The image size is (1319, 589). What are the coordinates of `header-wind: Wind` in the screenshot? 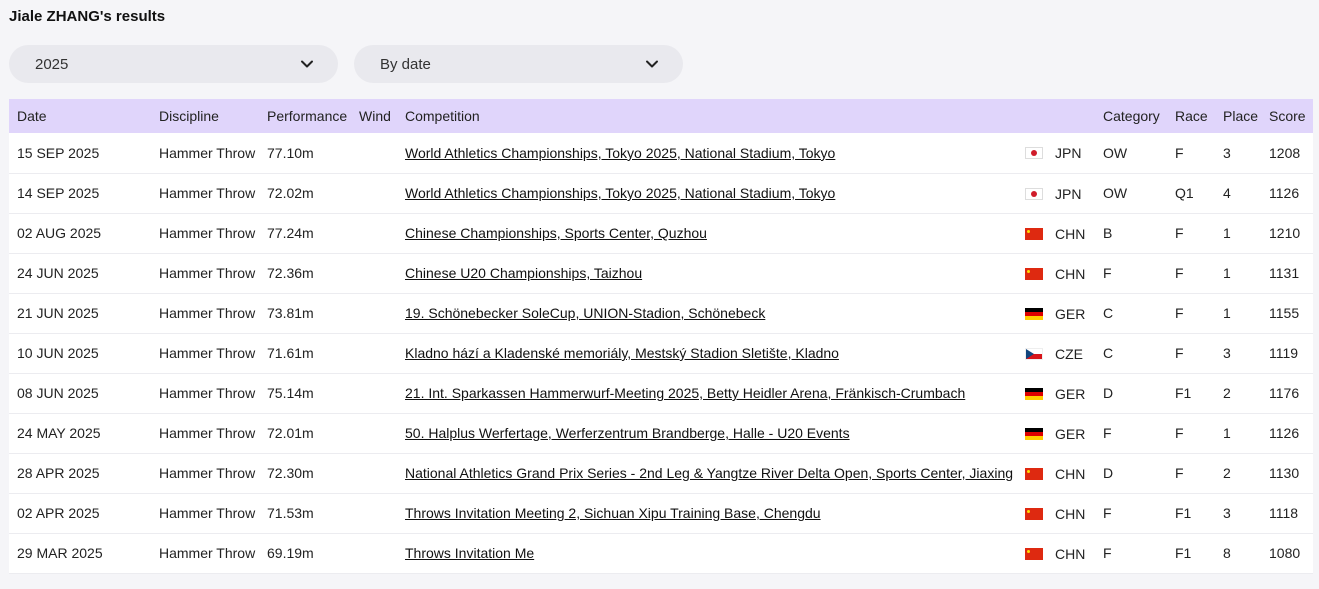 It's located at (375, 116).